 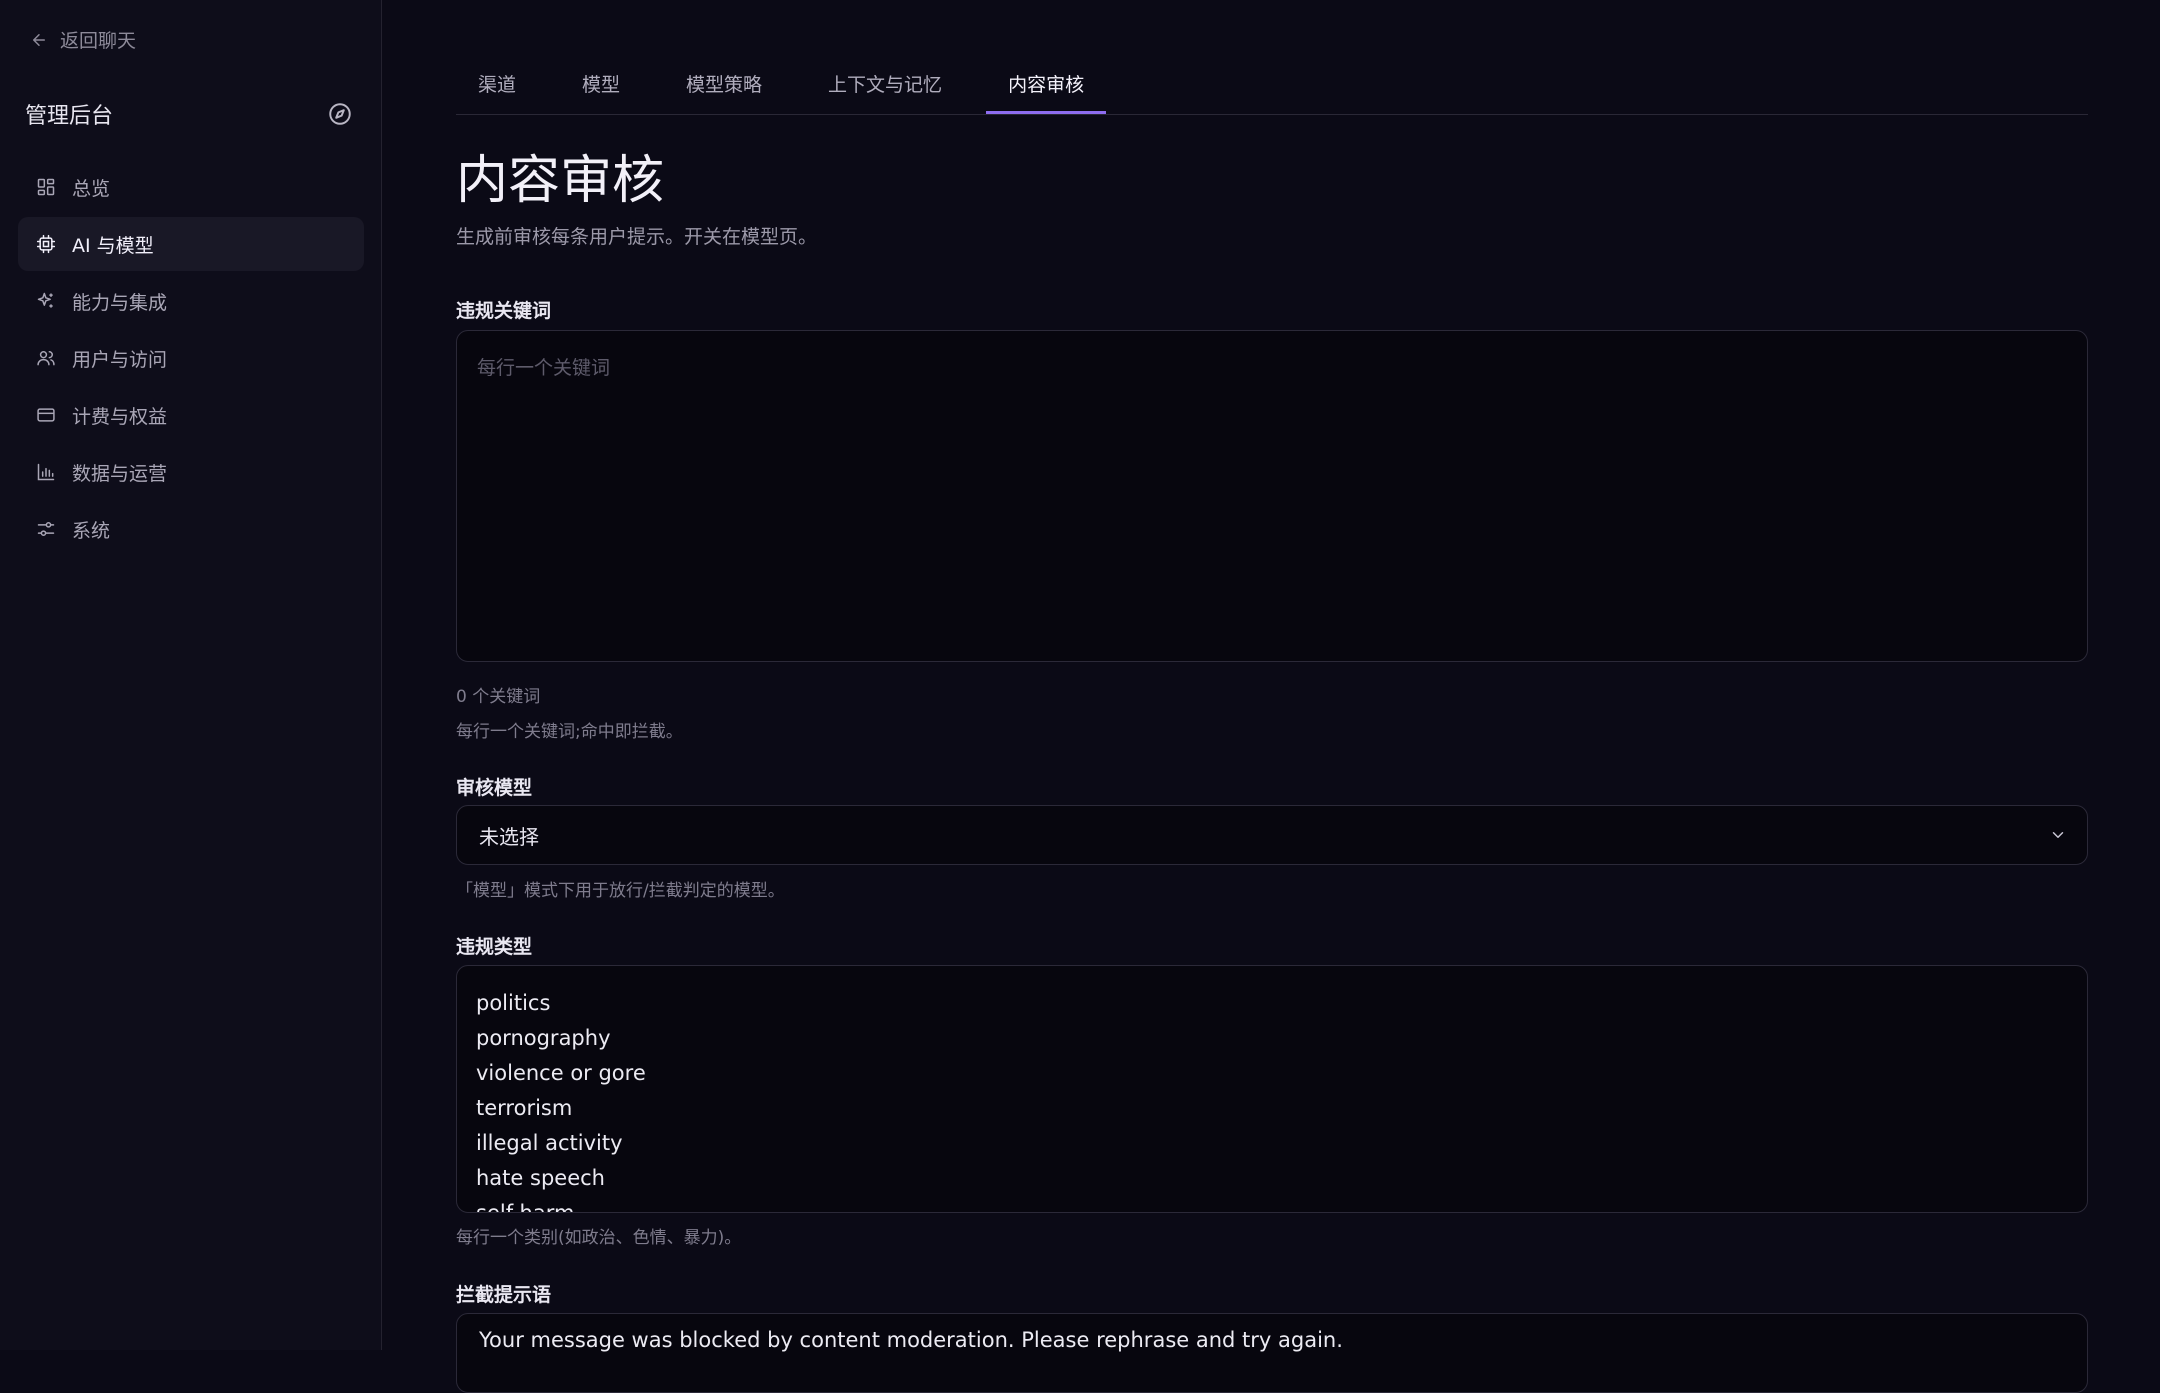 What do you see at coordinates (191, 529) in the screenshot?
I see `sidebar-item-system: 系统` at bounding box center [191, 529].